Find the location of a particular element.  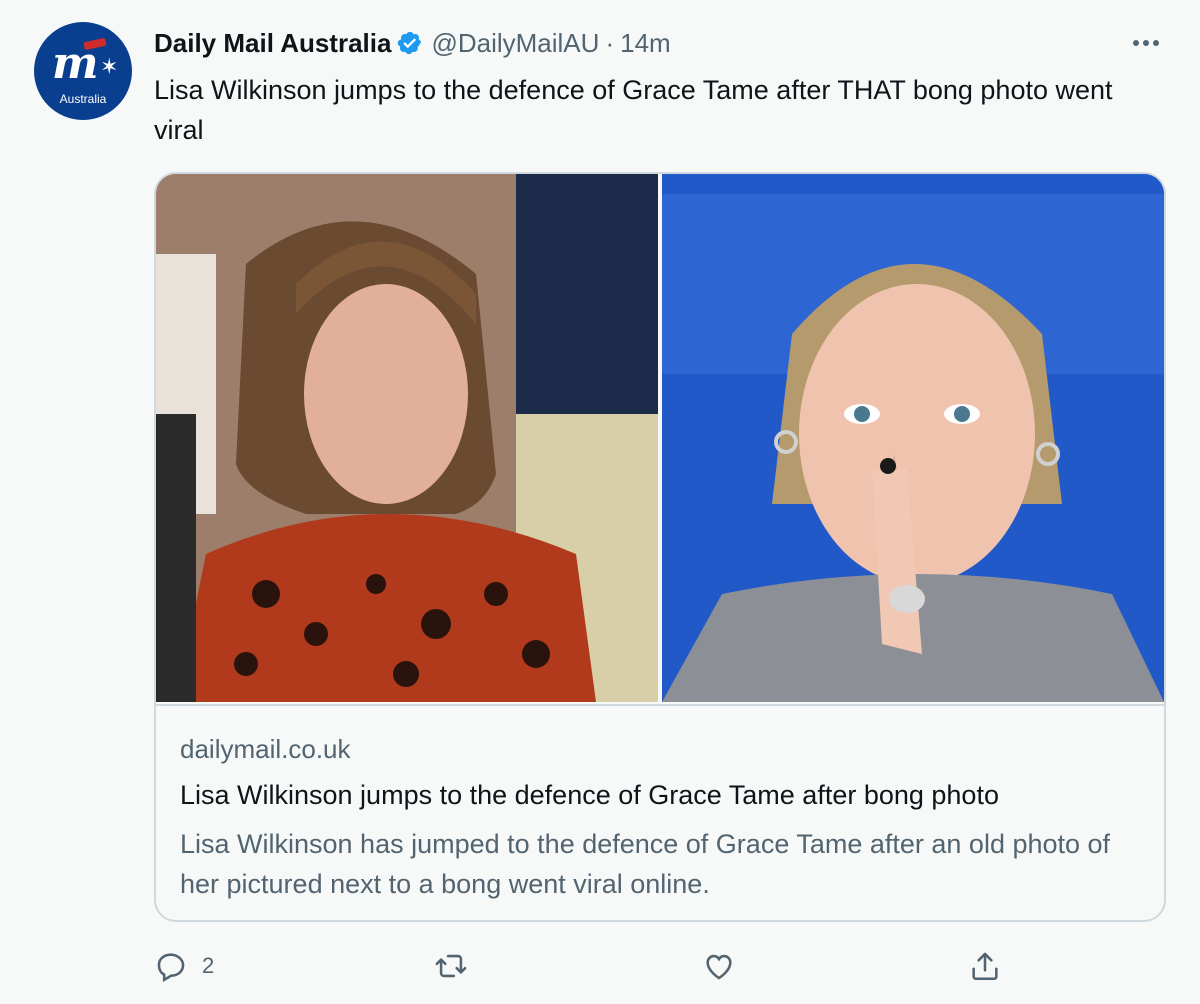

handle: @DailyMailAU is located at coordinates (515, 43).